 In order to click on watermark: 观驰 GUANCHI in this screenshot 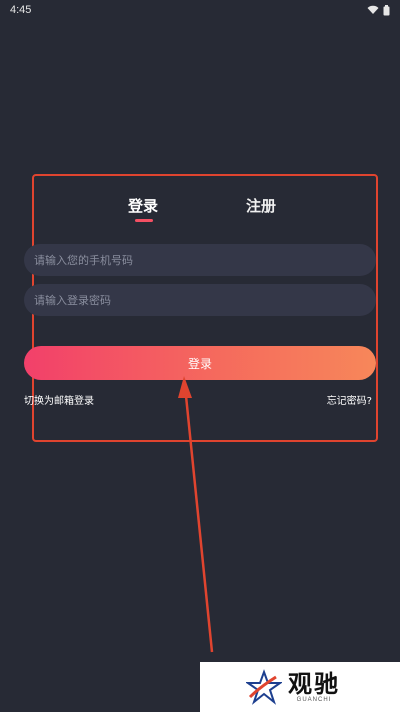, I will do `click(300, 687)`.